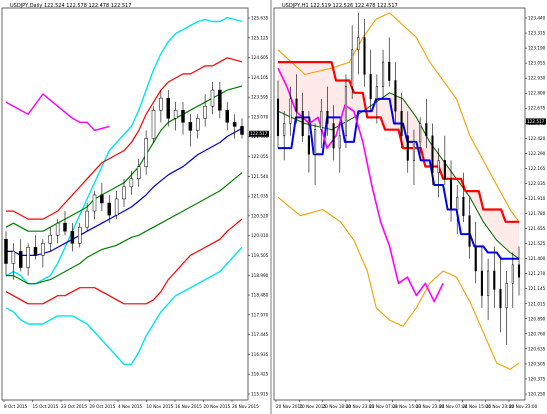 The width and height of the screenshot is (547, 414). I want to click on y-tick-label: 118.990, so click(260, 275).